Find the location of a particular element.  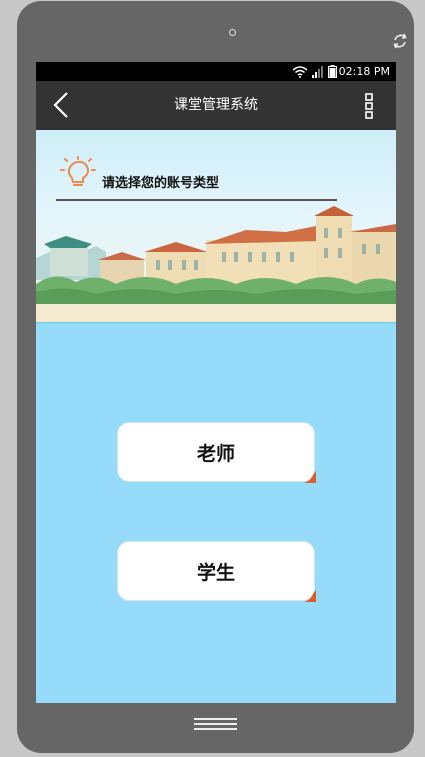

back-arrow-icon is located at coordinates (60, 105).